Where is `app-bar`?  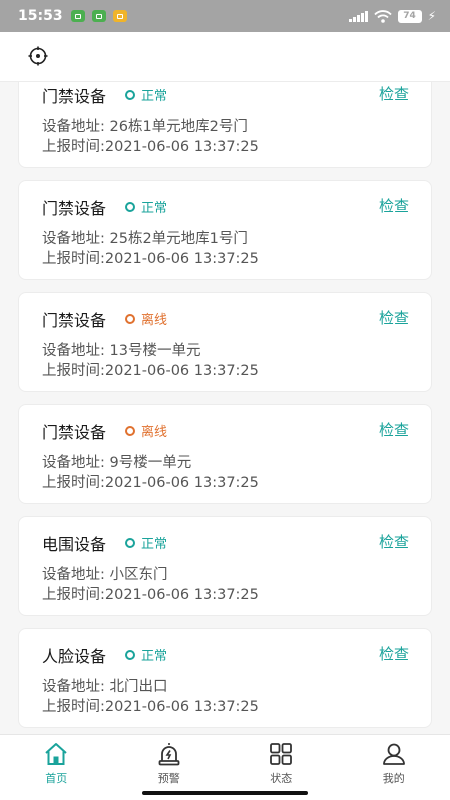
app-bar is located at coordinates (225, 57).